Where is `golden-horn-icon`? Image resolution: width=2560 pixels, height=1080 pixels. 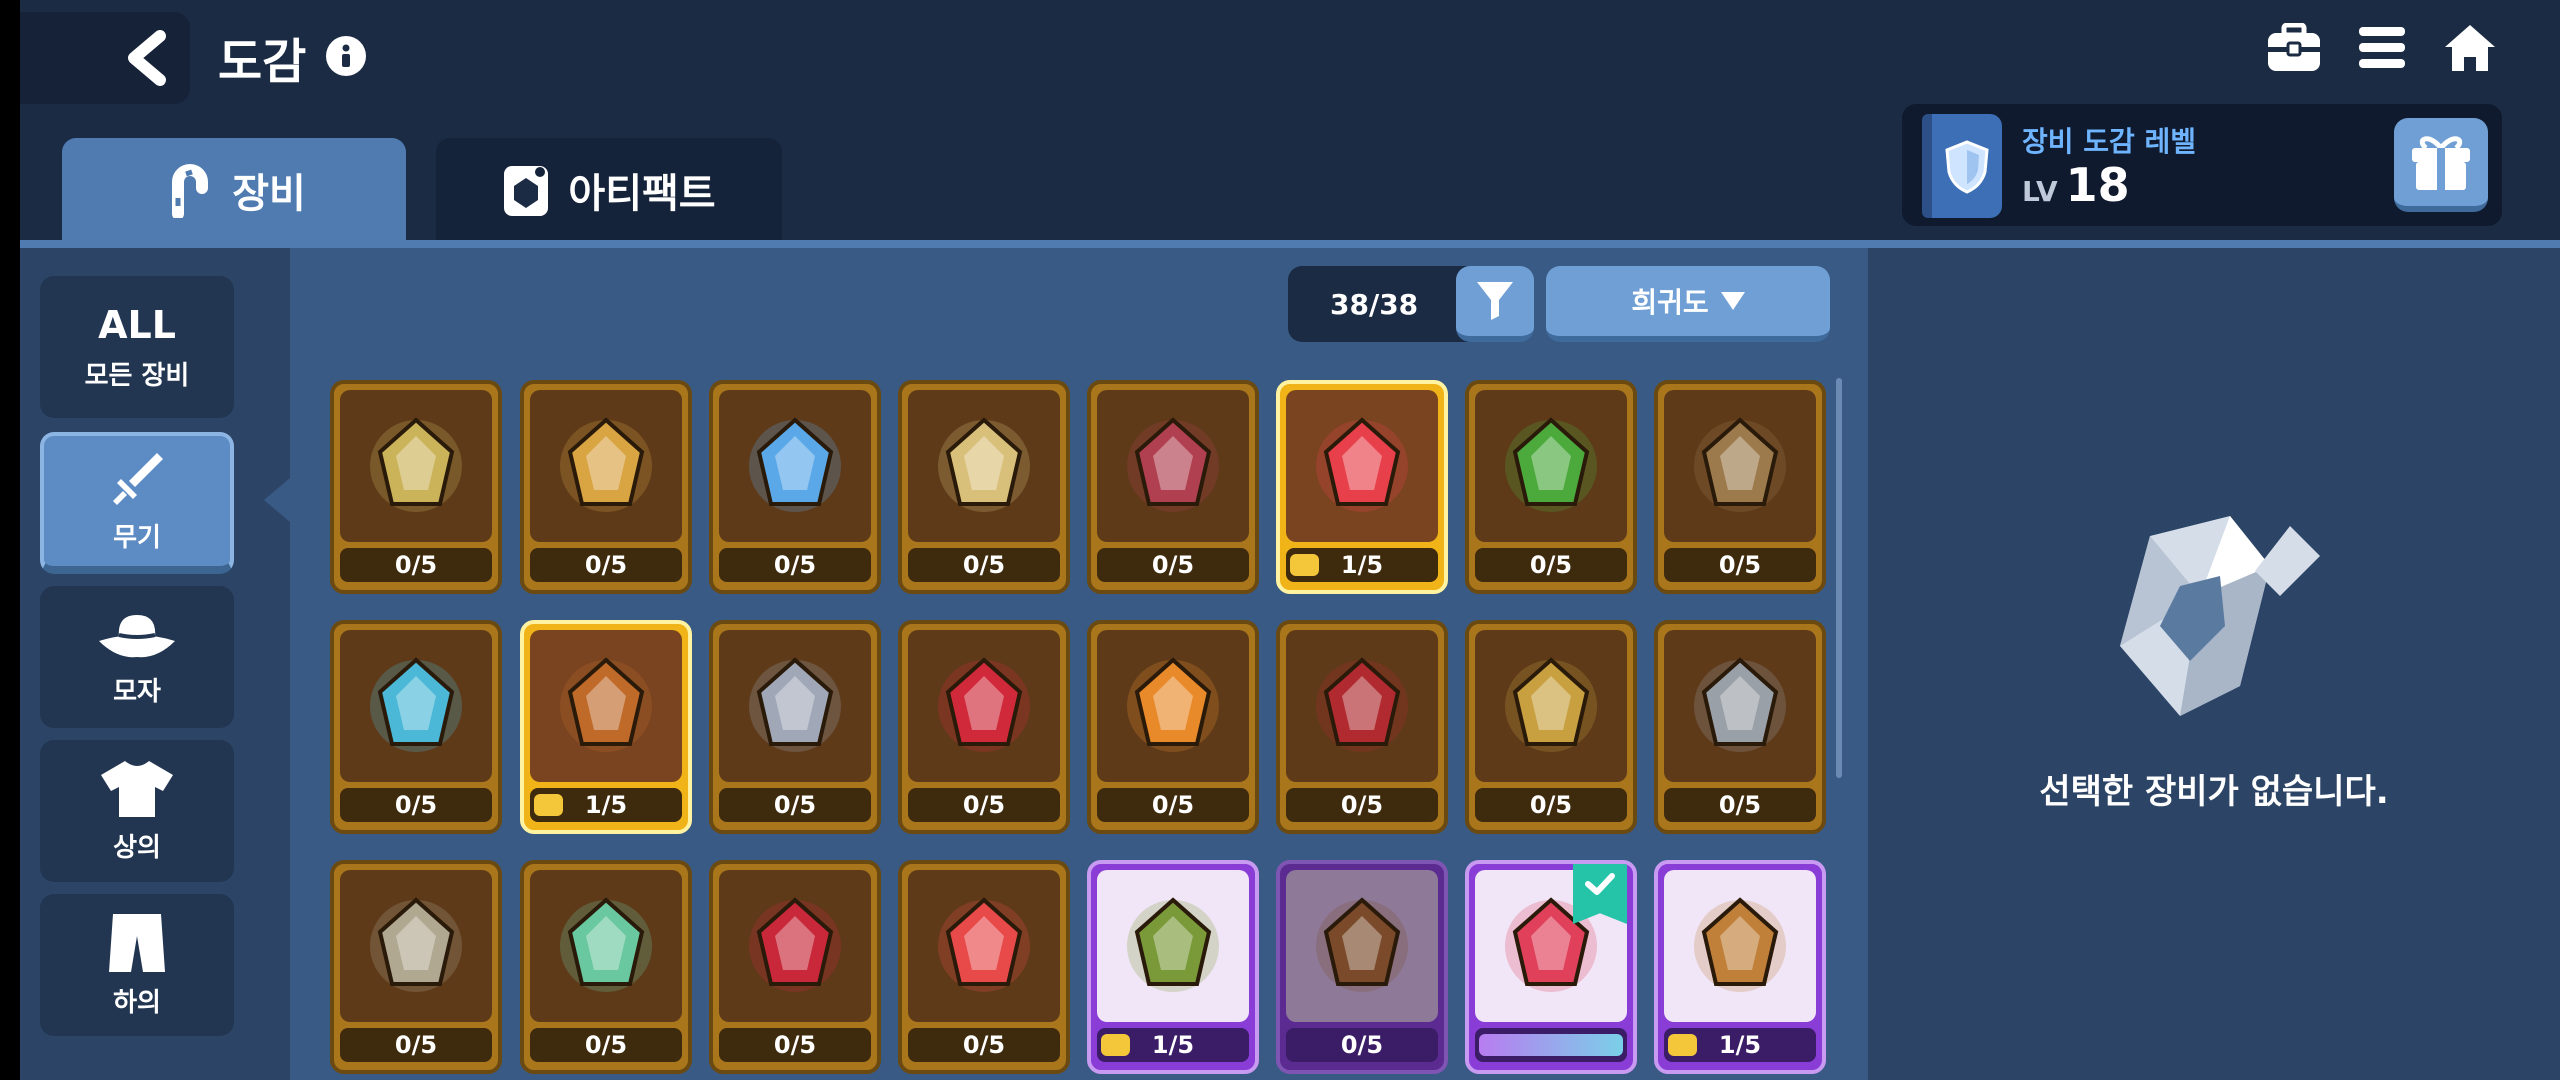
golden-horn-icon is located at coordinates (1551, 704).